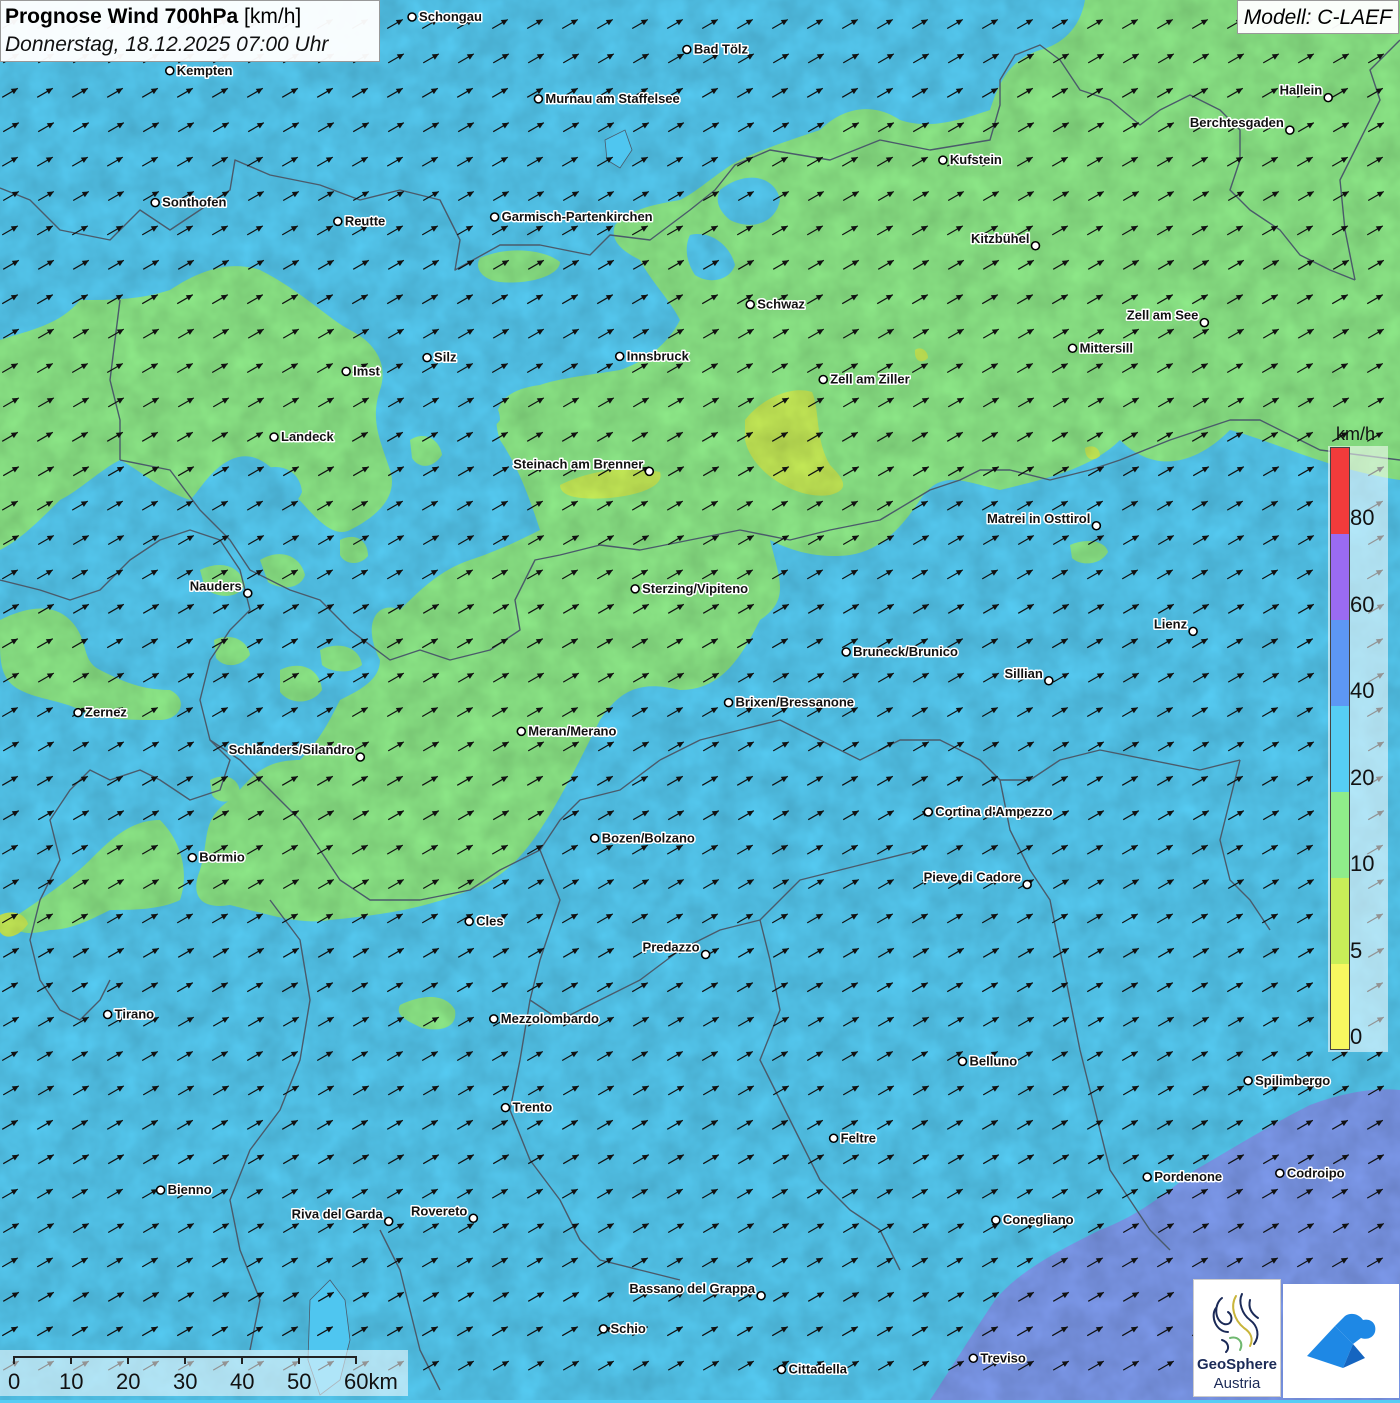 The width and height of the screenshot is (1400, 1403). What do you see at coordinates (216, 585) in the screenshot?
I see `city-label: Nauders` at bounding box center [216, 585].